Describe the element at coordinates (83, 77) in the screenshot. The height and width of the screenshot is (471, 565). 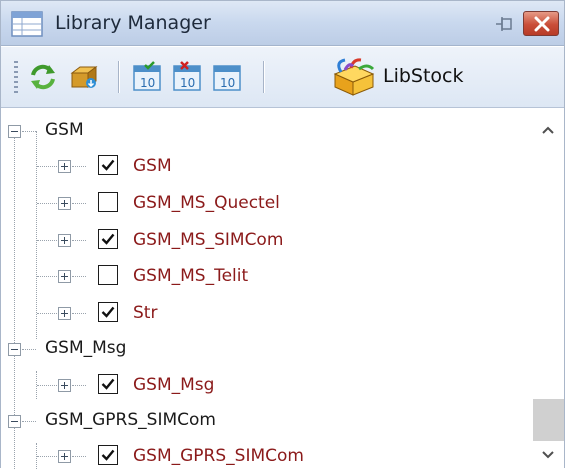
I see `package-install-icon` at that location.